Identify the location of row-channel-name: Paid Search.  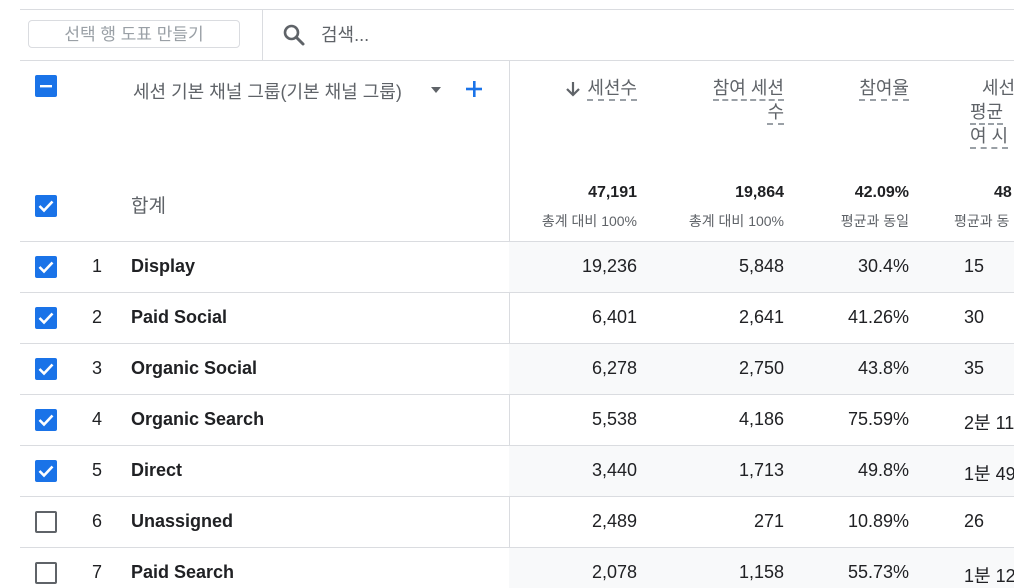
(183, 572).